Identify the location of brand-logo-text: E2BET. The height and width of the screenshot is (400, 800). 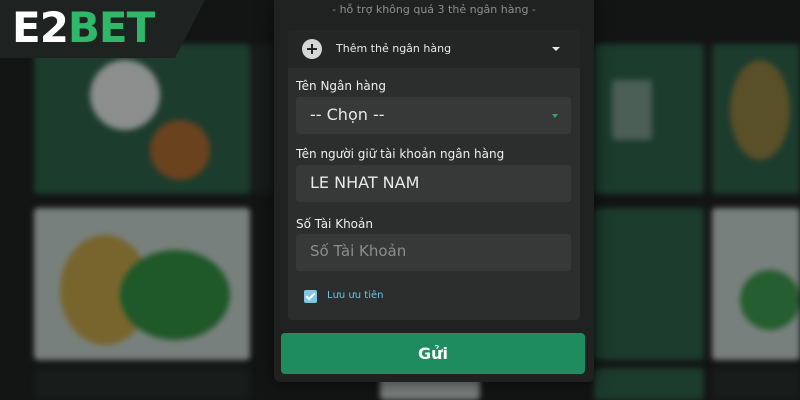
(83, 28).